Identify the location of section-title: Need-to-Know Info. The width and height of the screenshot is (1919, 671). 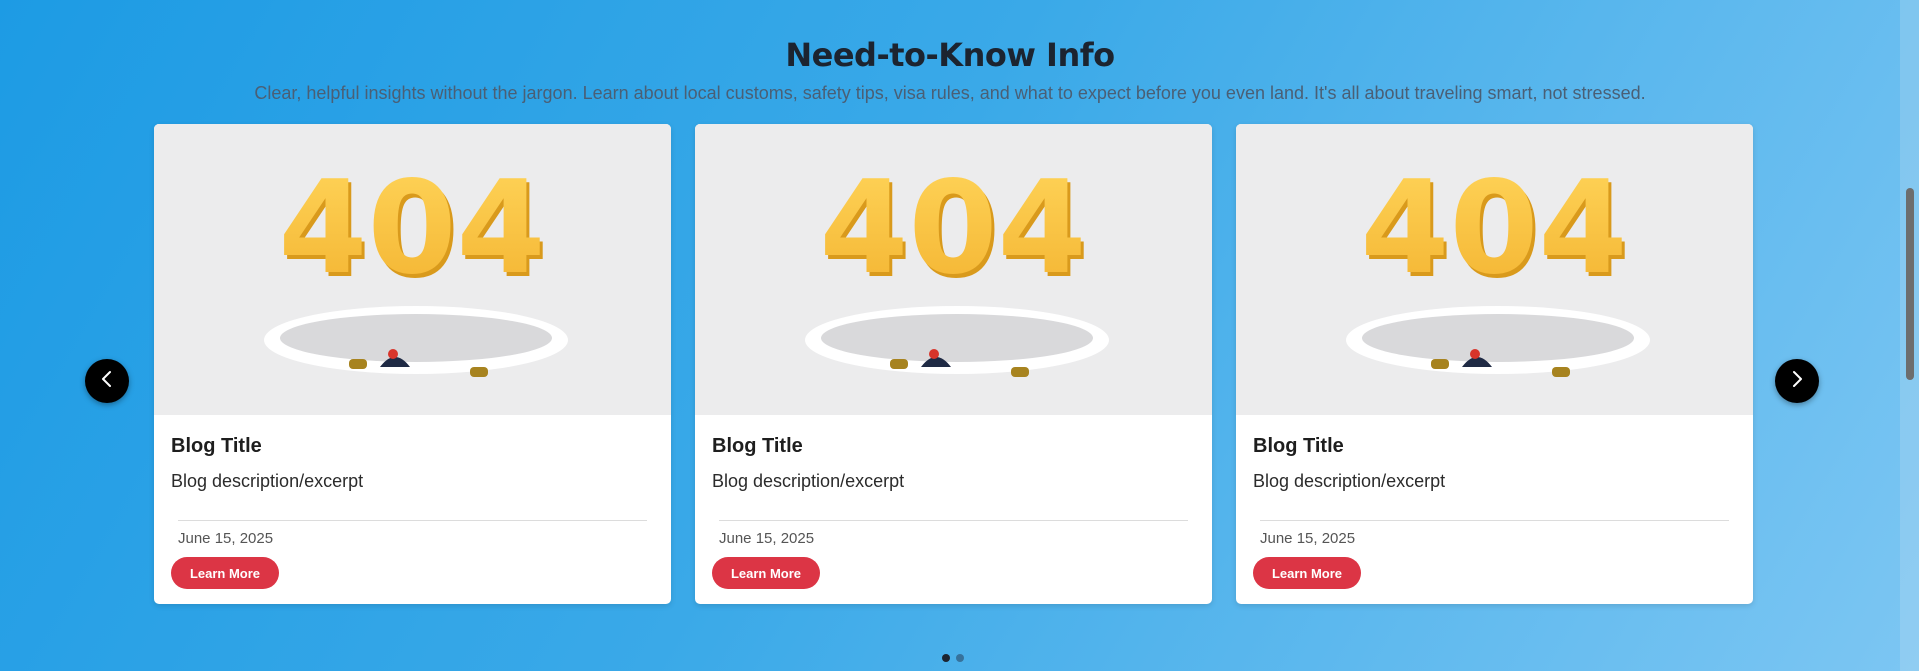
(950, 55).